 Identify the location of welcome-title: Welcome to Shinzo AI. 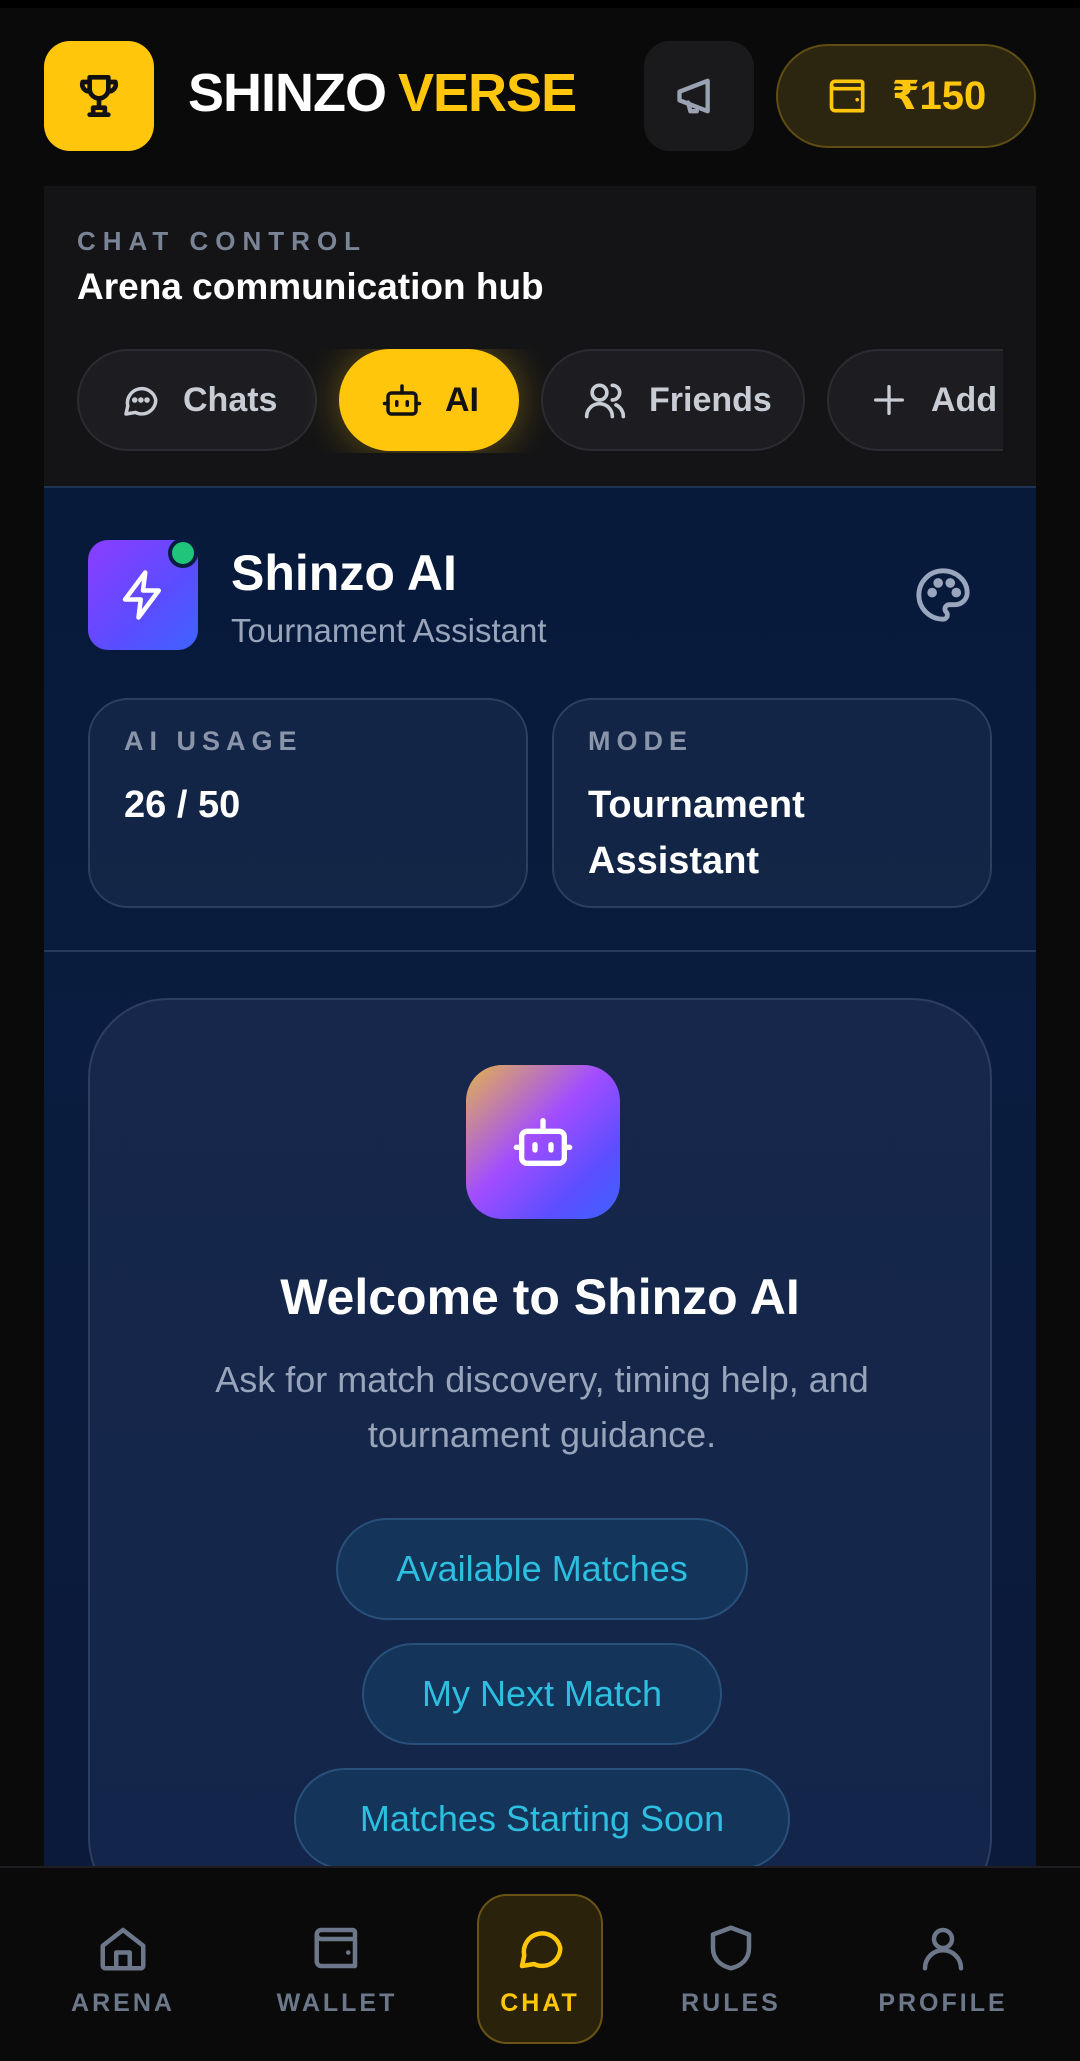
(540, 1297).